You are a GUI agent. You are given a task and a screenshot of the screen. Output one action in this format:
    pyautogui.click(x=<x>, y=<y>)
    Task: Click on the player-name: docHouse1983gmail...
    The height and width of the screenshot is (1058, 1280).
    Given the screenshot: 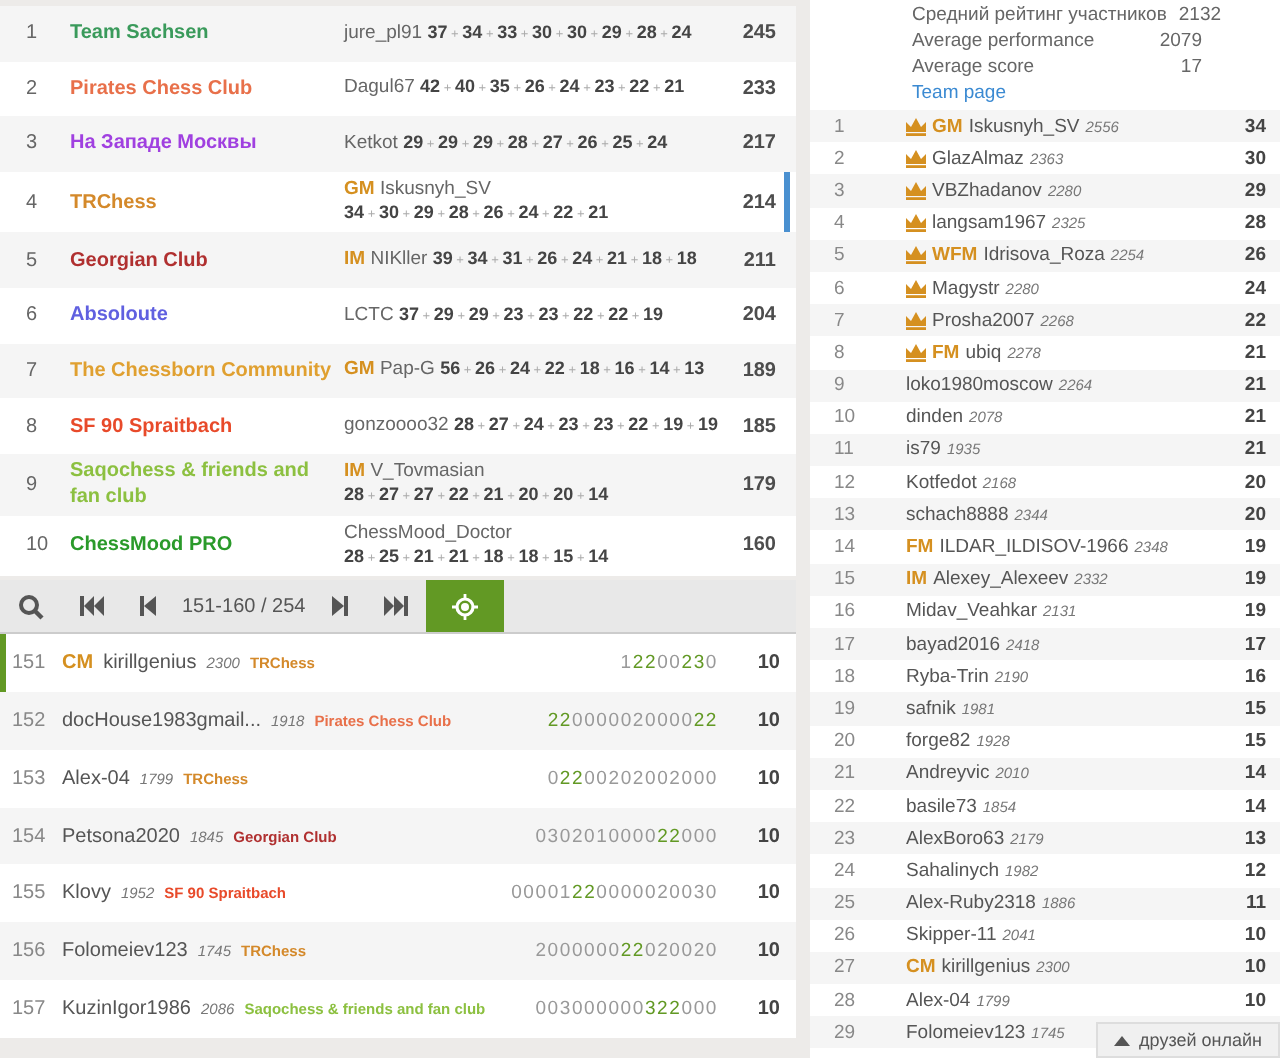 What is the action you would take?
    pyautogui.click(x=162, y=720)
    